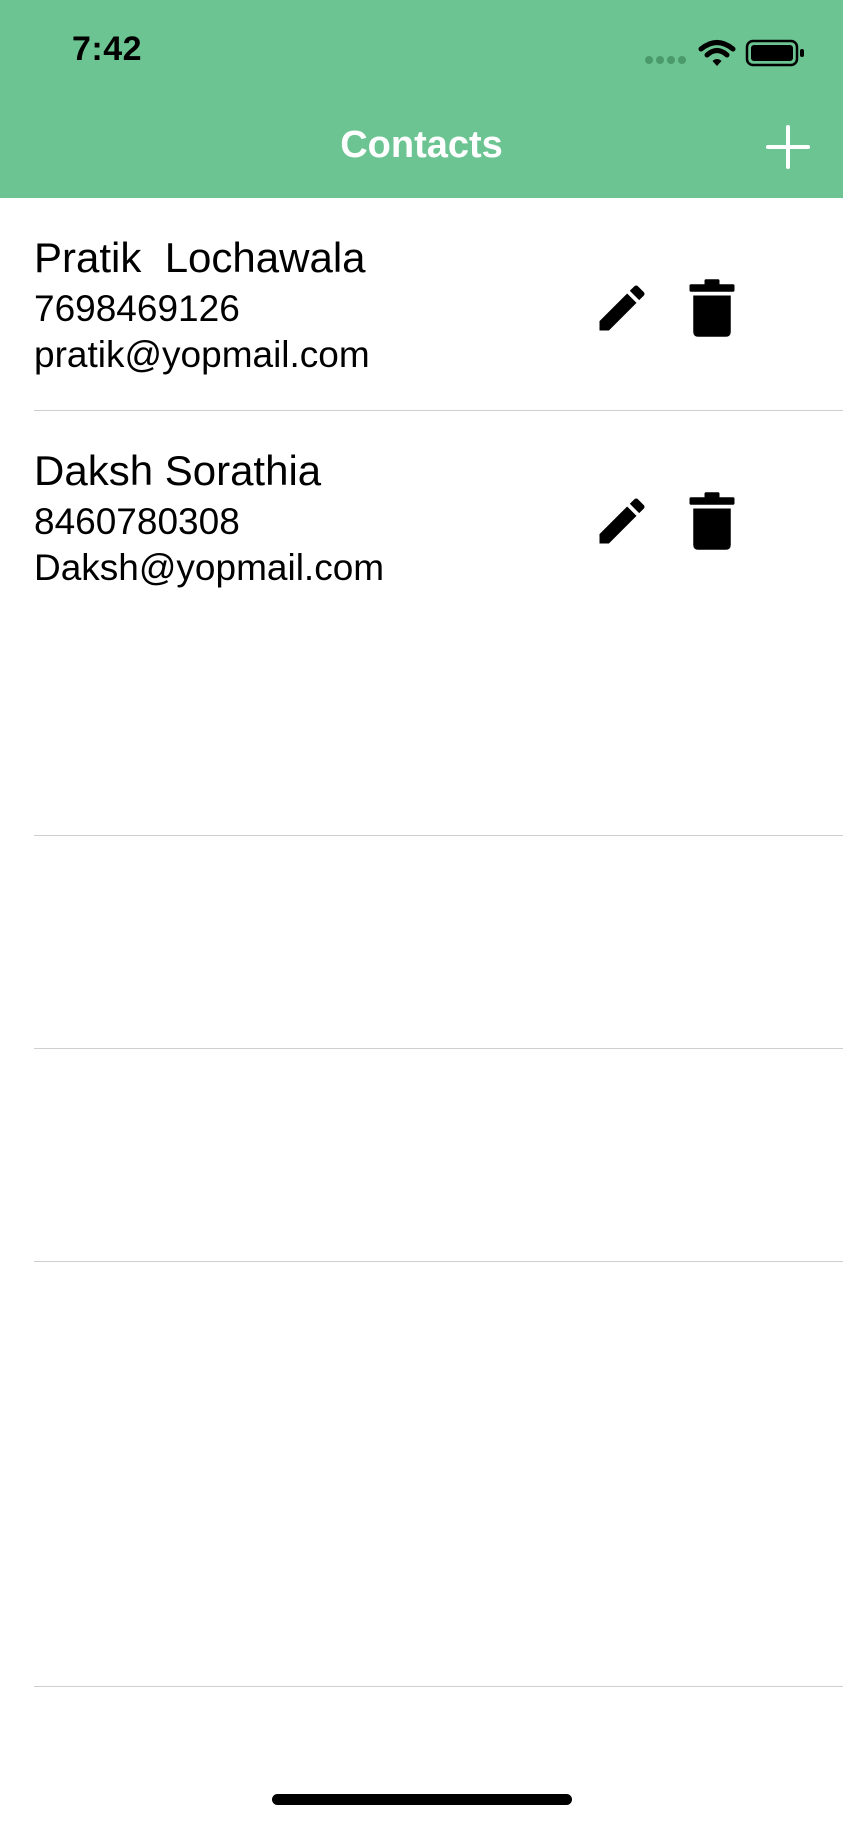 The height and width of the screenshot is (1825, 843). I want to click on status-icons, so click(728, 52).